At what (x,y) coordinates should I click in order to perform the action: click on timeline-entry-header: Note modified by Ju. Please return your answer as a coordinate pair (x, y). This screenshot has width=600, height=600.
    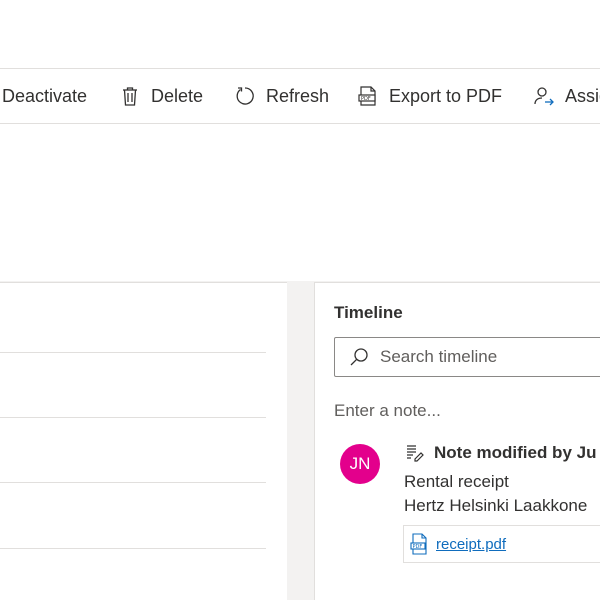
    Looking at the image, I should click on (500, 453).